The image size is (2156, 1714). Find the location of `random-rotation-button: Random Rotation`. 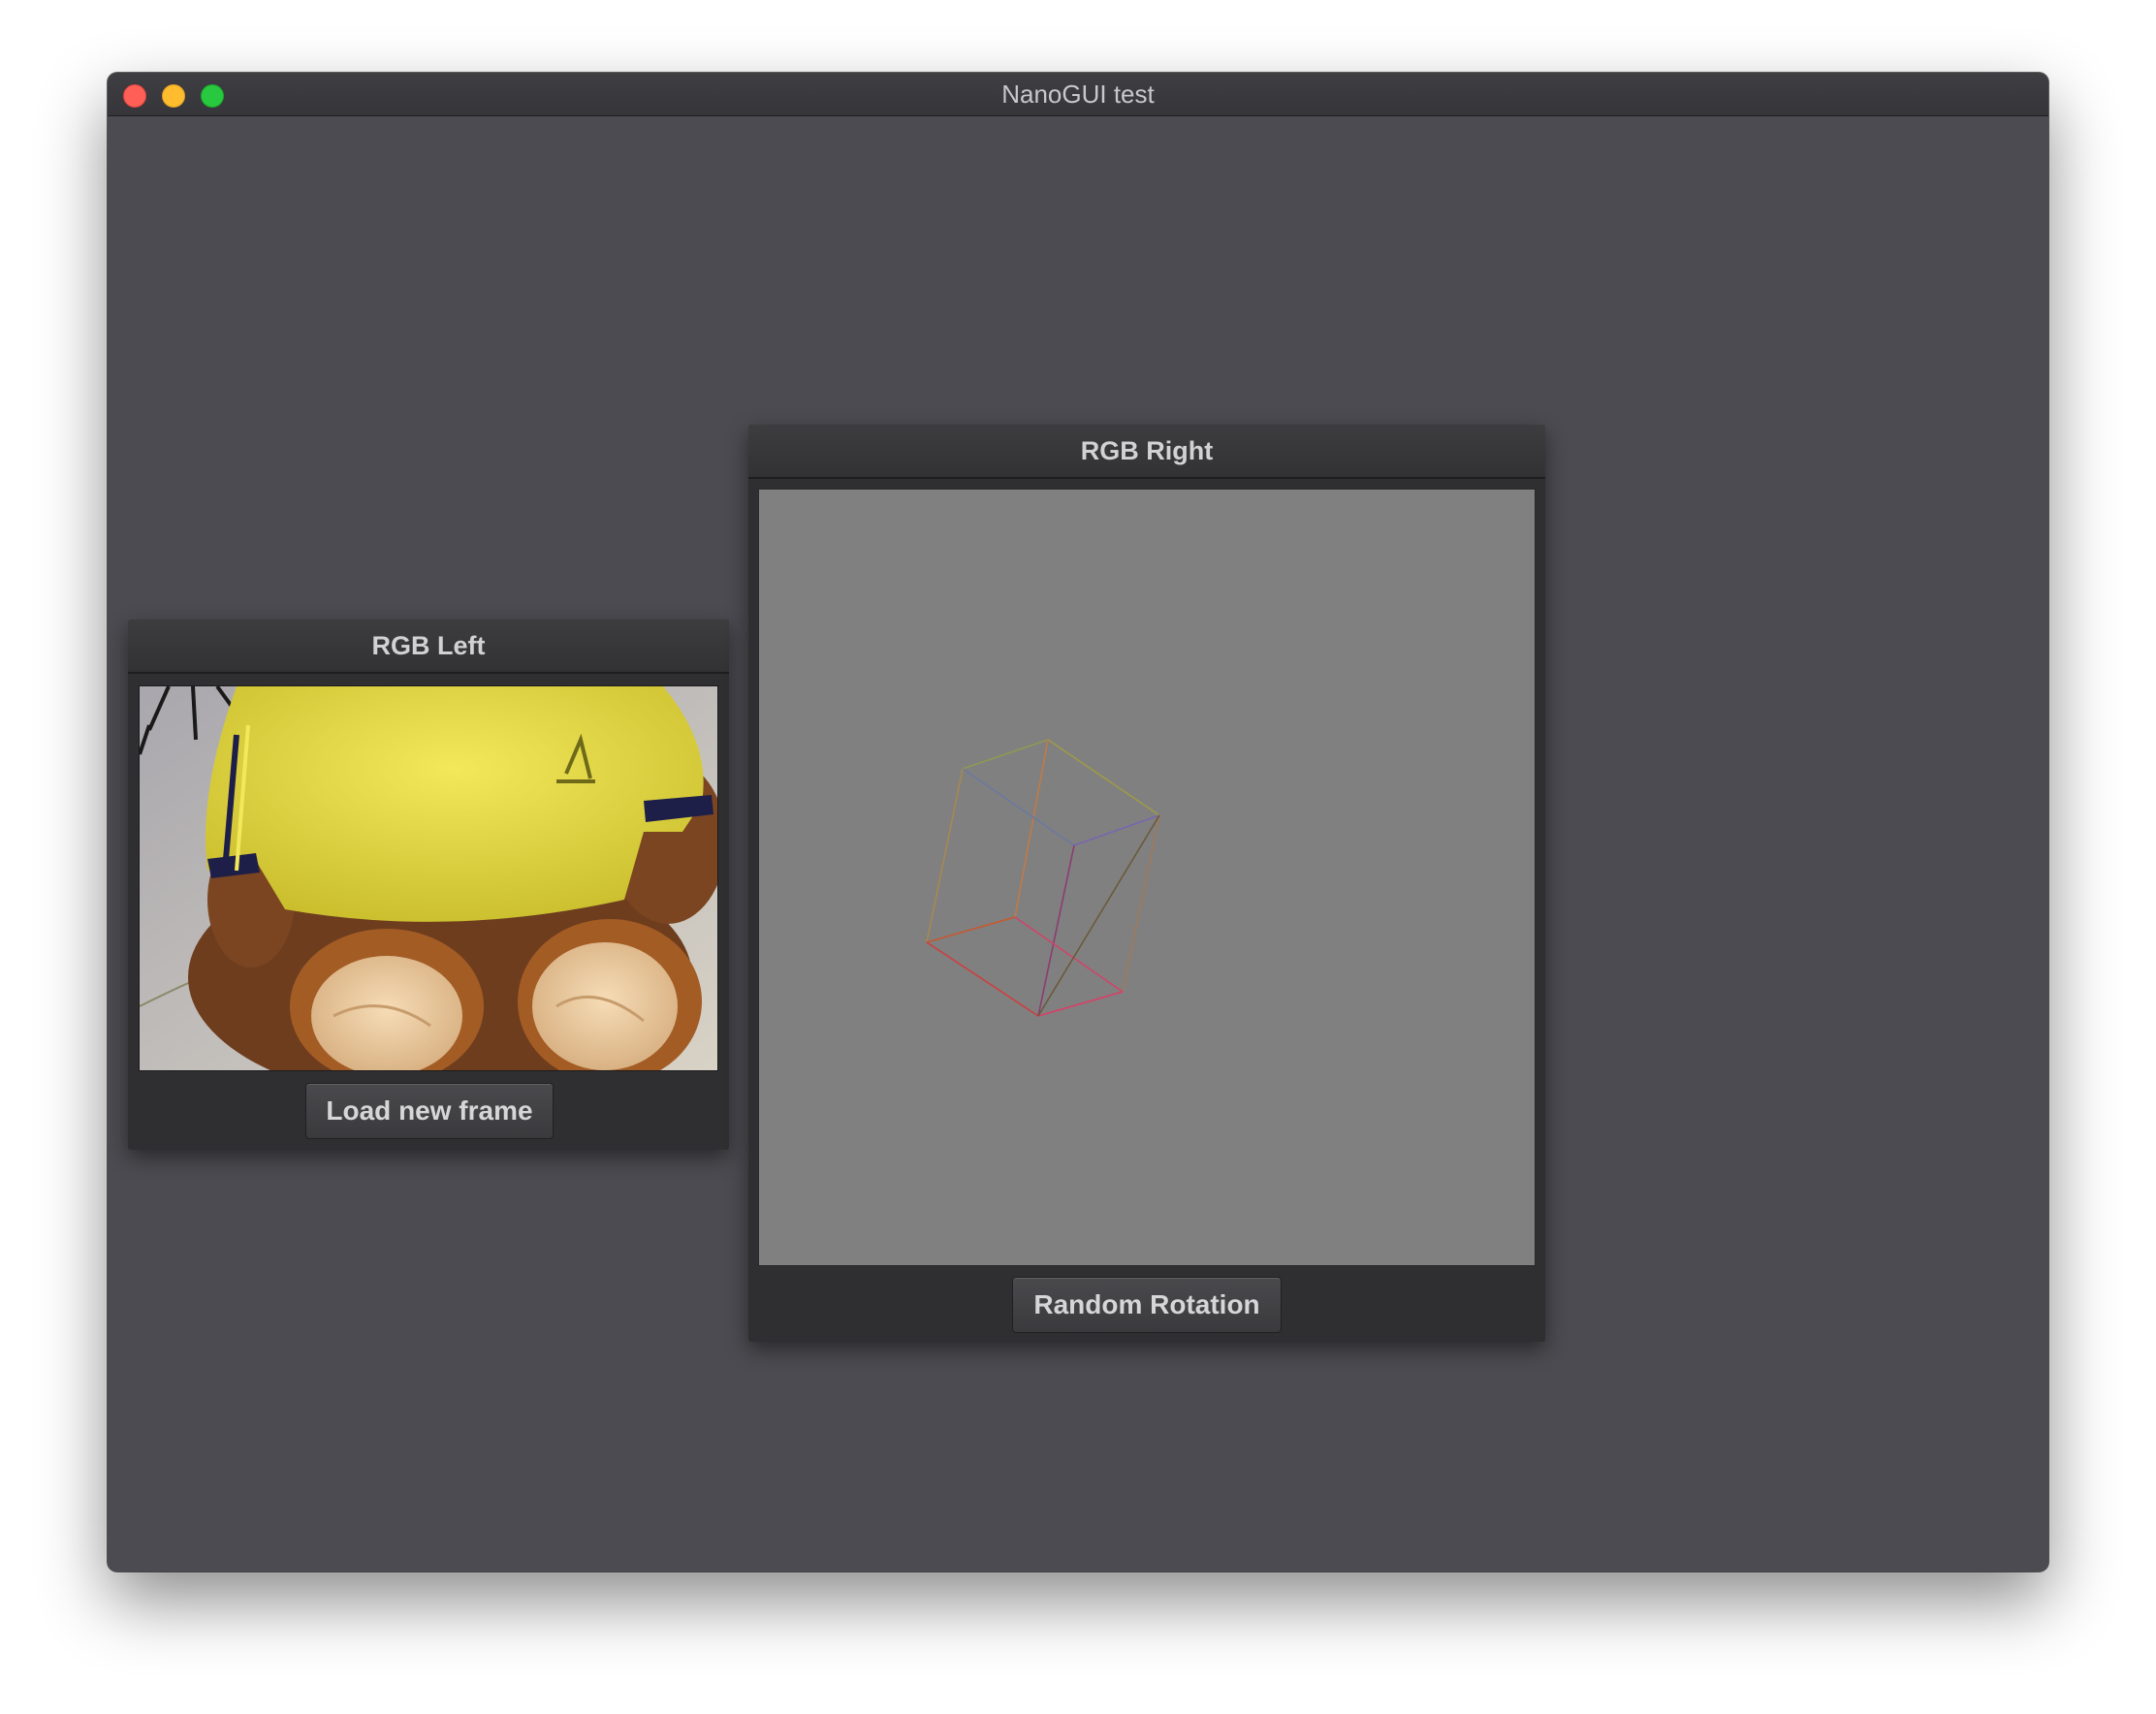

random-rotation-button: Random Rotation is located at coordinates (1147, 1305).